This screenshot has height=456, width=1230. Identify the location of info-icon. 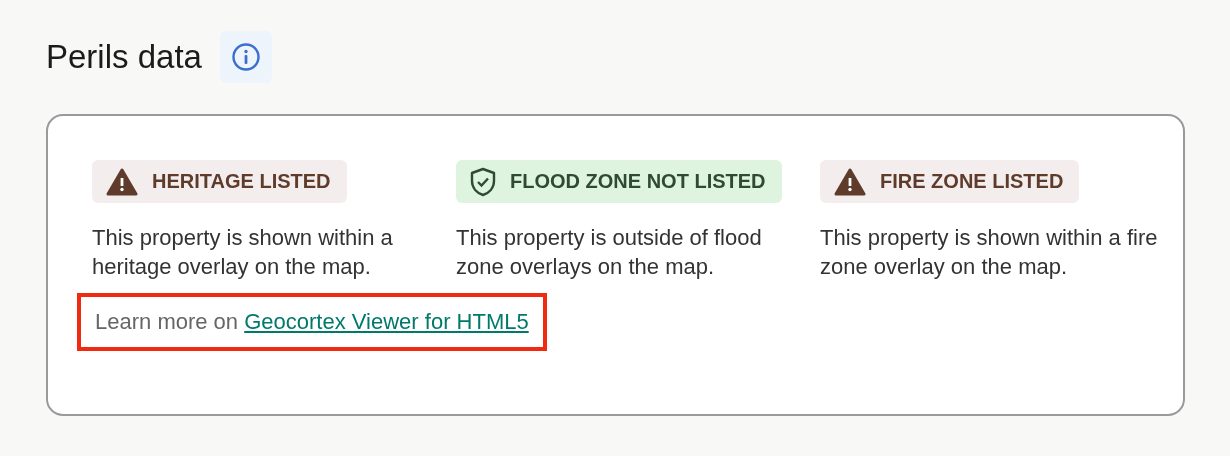
(245, 57).